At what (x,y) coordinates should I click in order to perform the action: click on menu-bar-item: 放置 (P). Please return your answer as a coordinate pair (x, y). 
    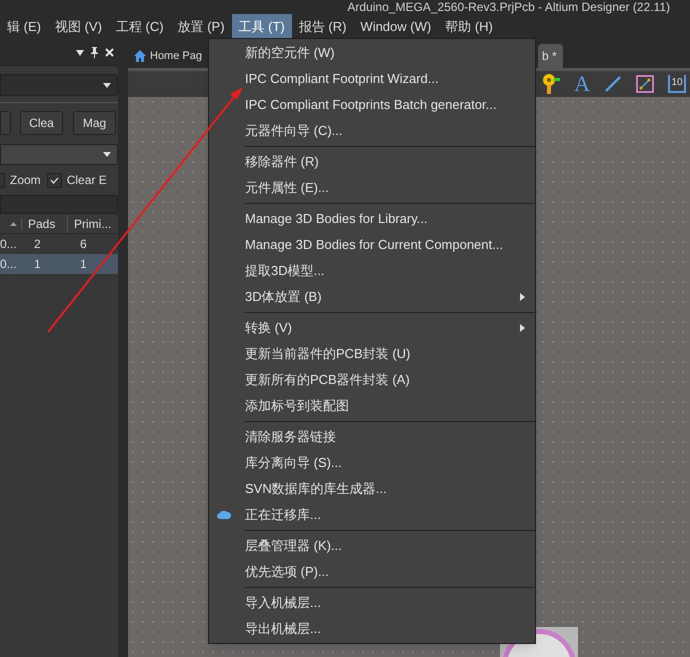
    Looking at the image, I should click on (201, 27).